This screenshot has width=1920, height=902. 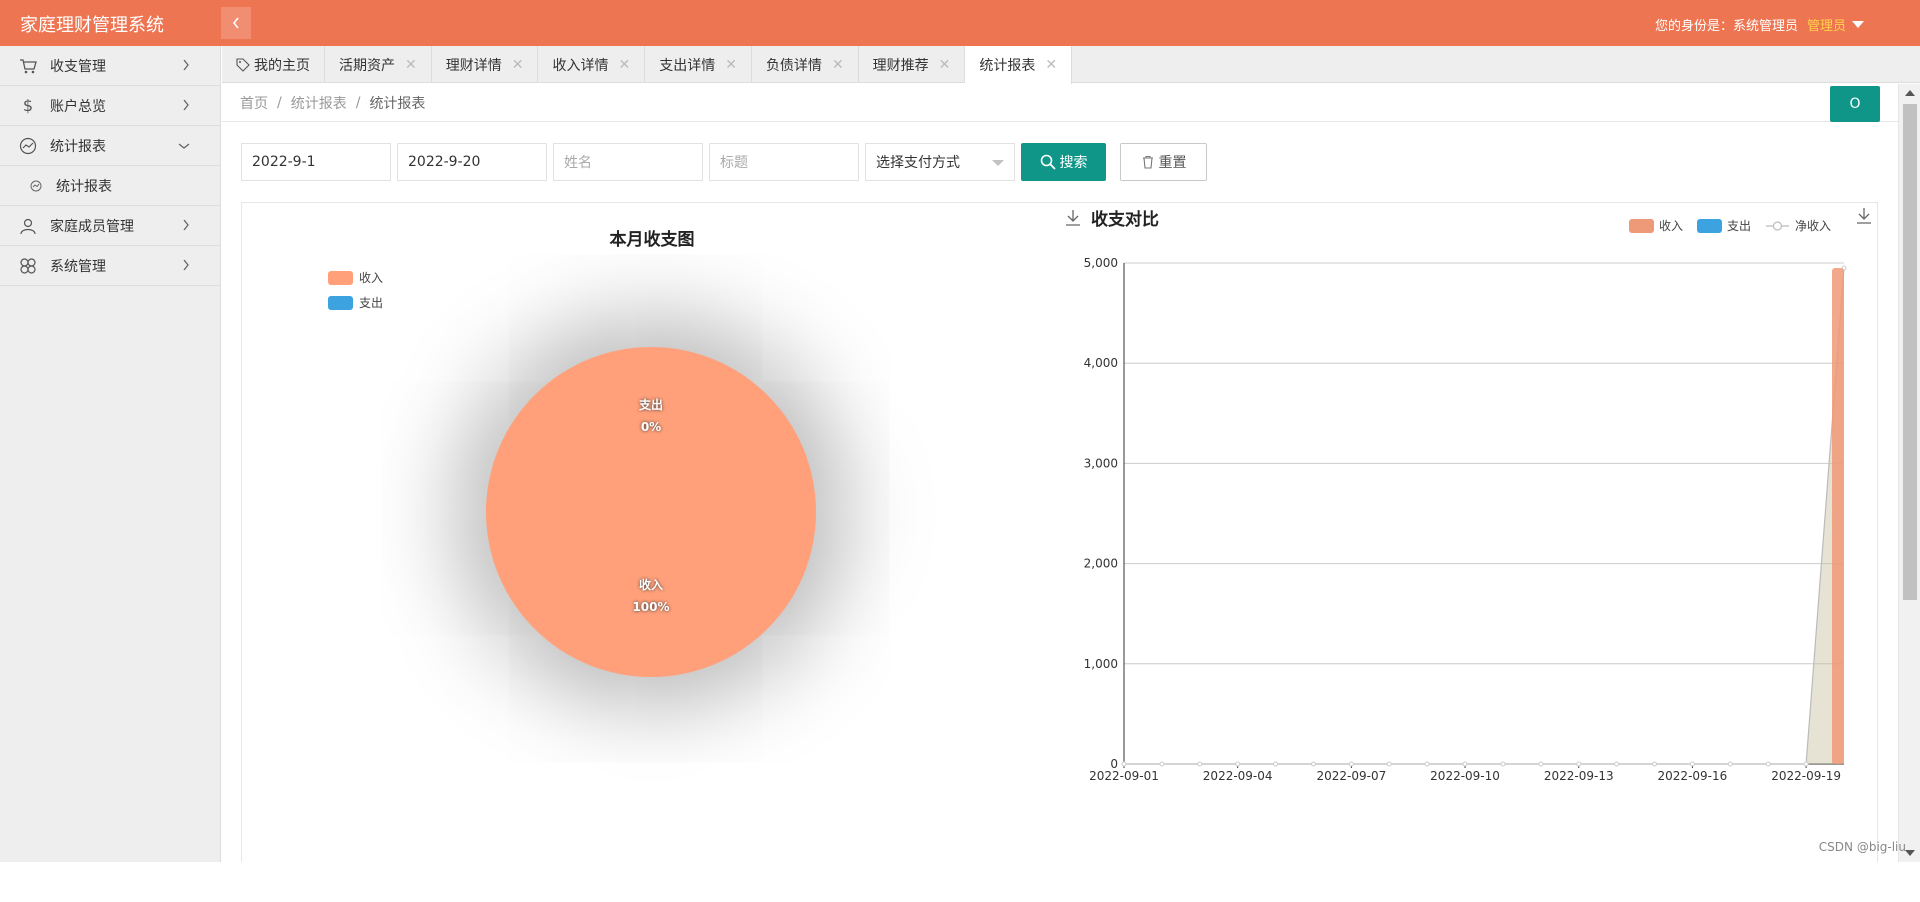 What do you see at coordinates (472, 162) in the screenshot?
I see `end-date-input: 2022-9-20` at bounding box center [472, 162].